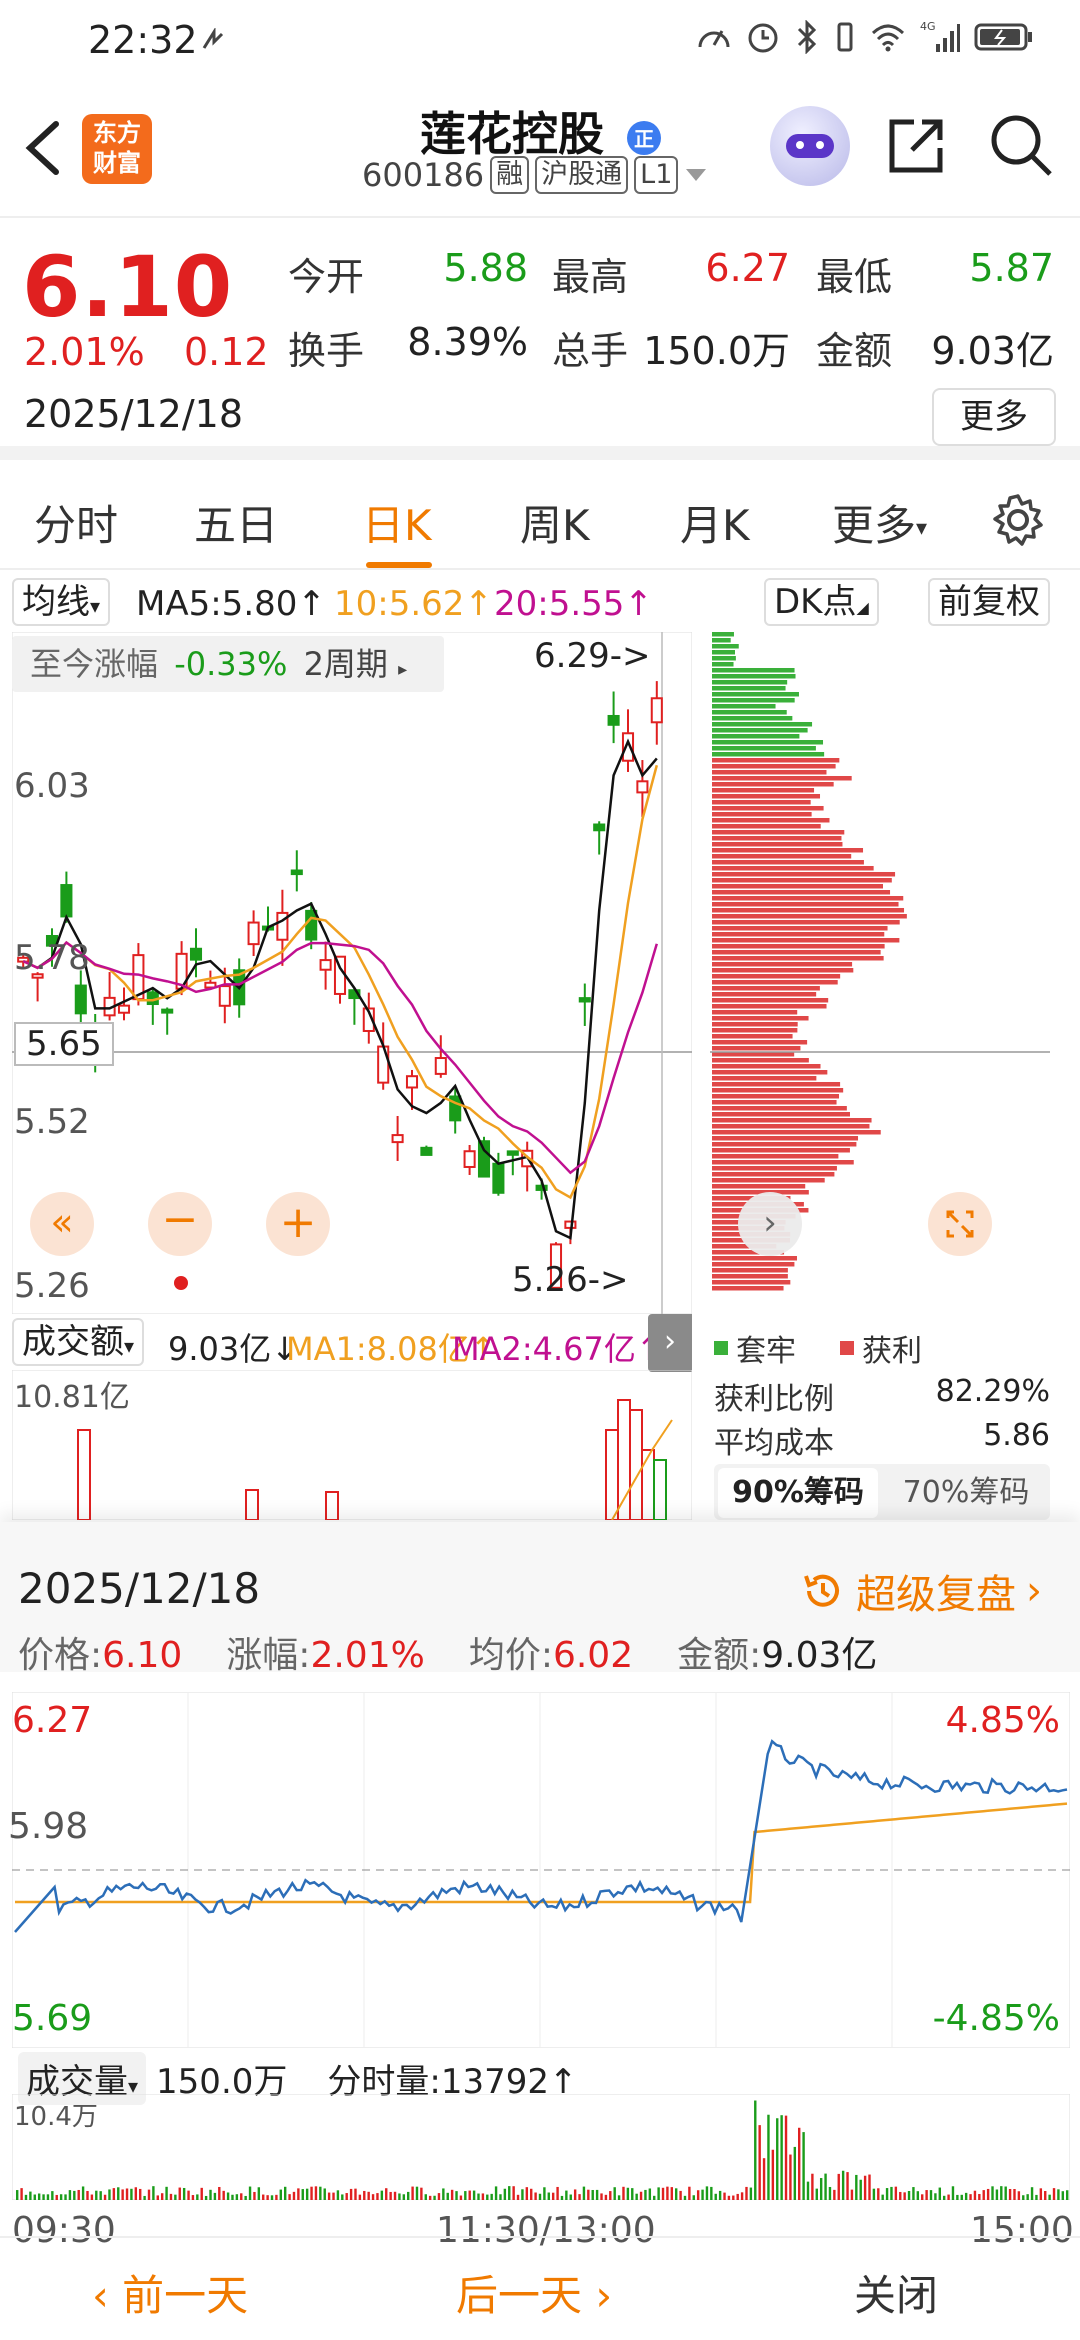 This screenshot has width=1080, height=2340. Describe the element at coordinates (922, 528) in the screenshot. I see `tab-more-arrow-icon: ▾` at that location.